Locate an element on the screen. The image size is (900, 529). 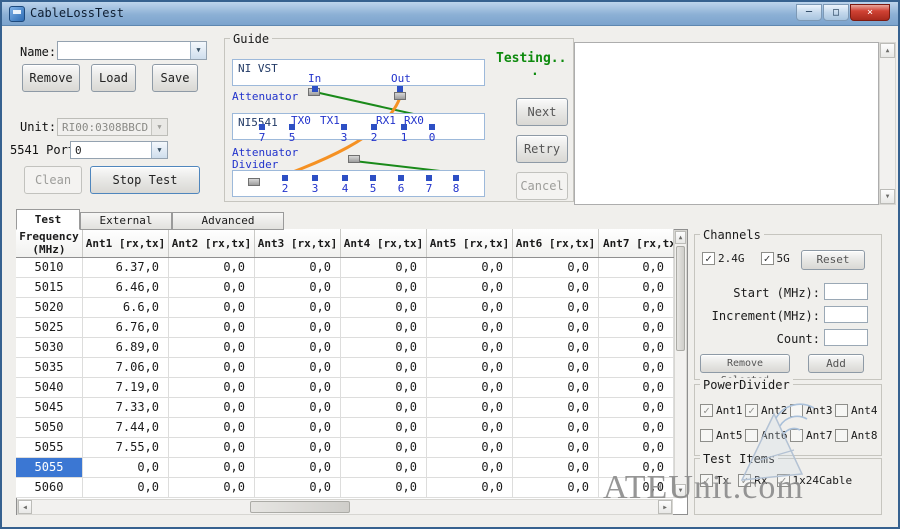
table-row: 5050 7.44,0 0,0 0,0 0,0 0,0 0,0 0,0 is located at coordinates (345, 428).